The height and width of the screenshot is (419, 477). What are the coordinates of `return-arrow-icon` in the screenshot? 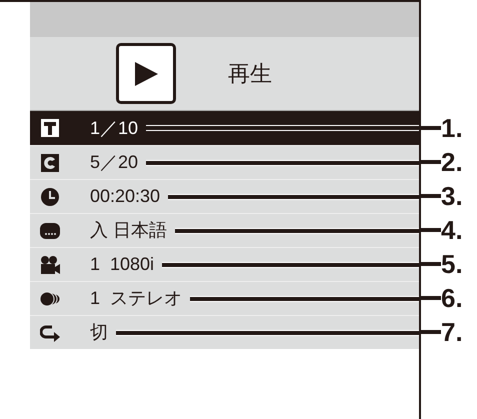 It's located at (50, 332).